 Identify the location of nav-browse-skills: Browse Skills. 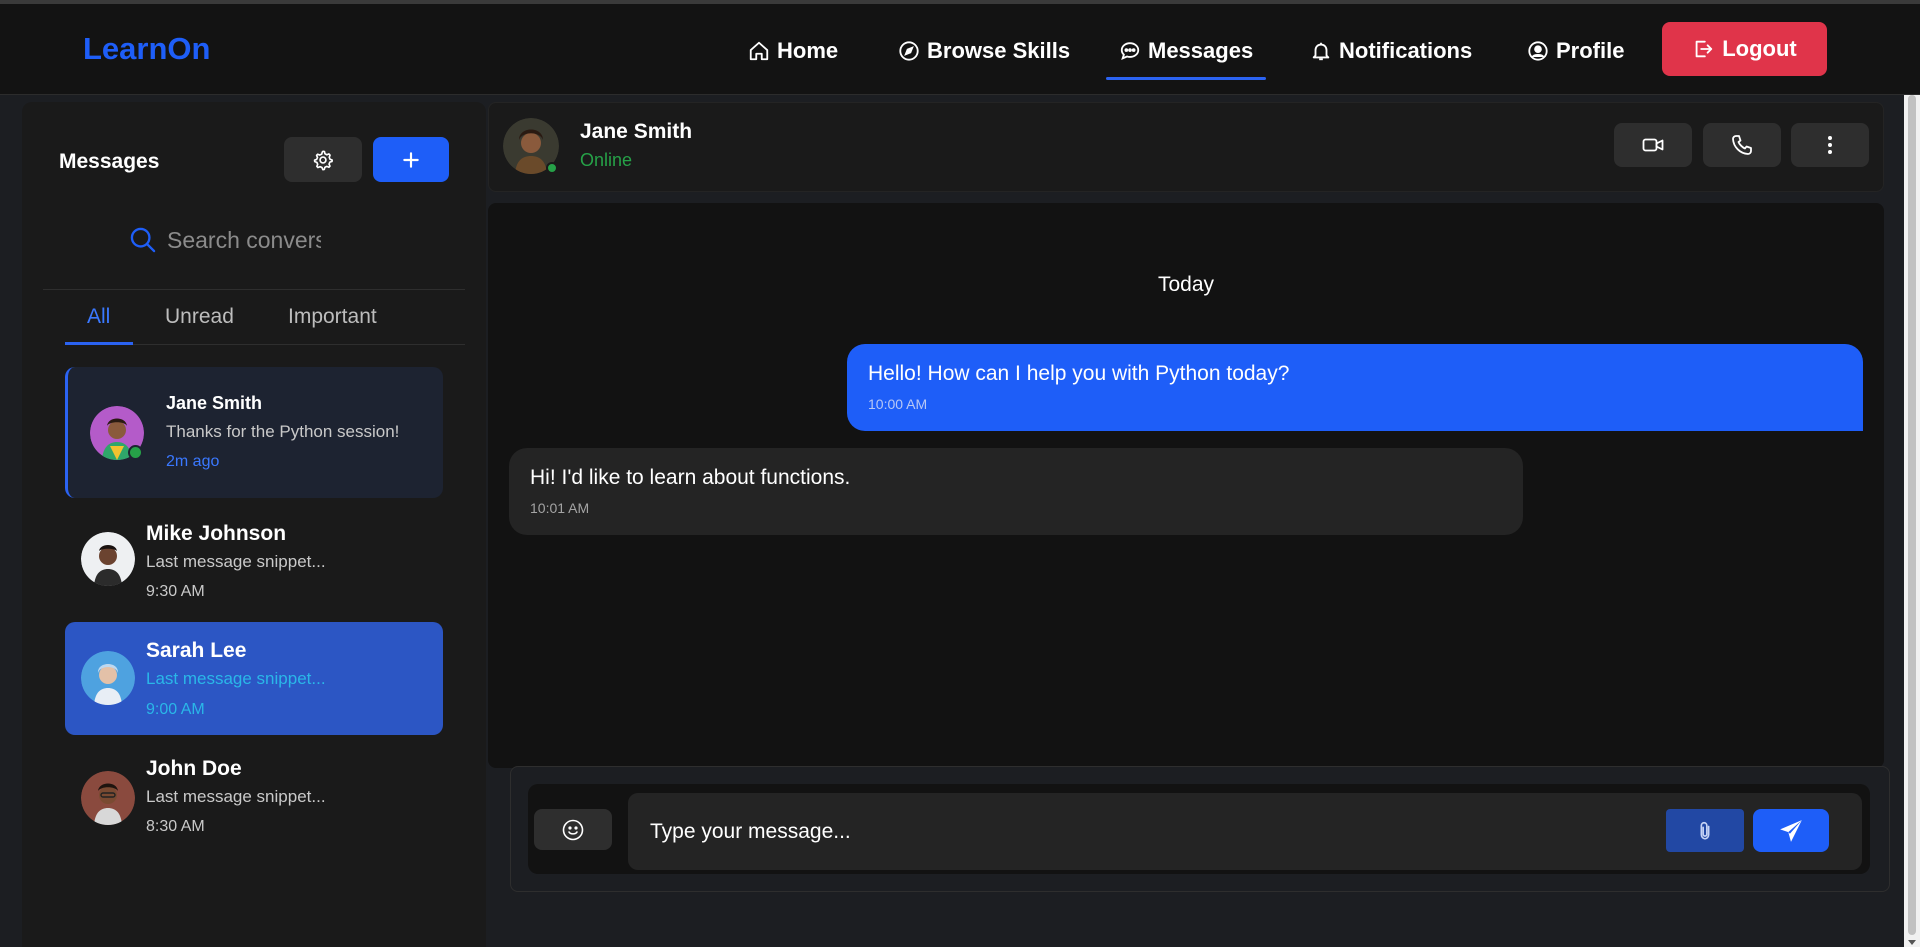
(984, 51).